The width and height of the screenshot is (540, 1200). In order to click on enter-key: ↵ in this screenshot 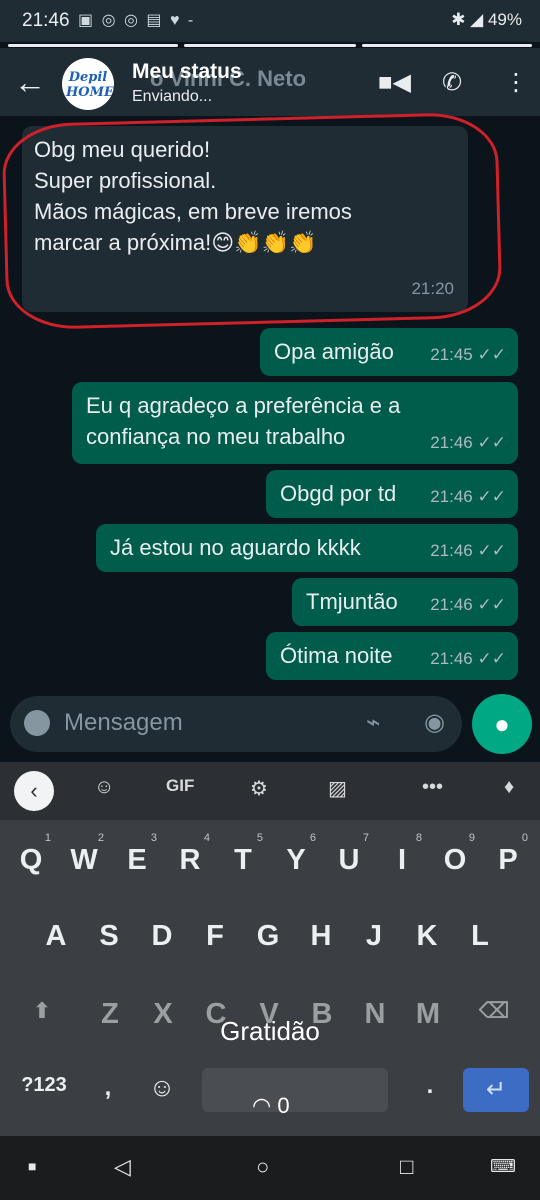, I will do `click(496, 1090)`.